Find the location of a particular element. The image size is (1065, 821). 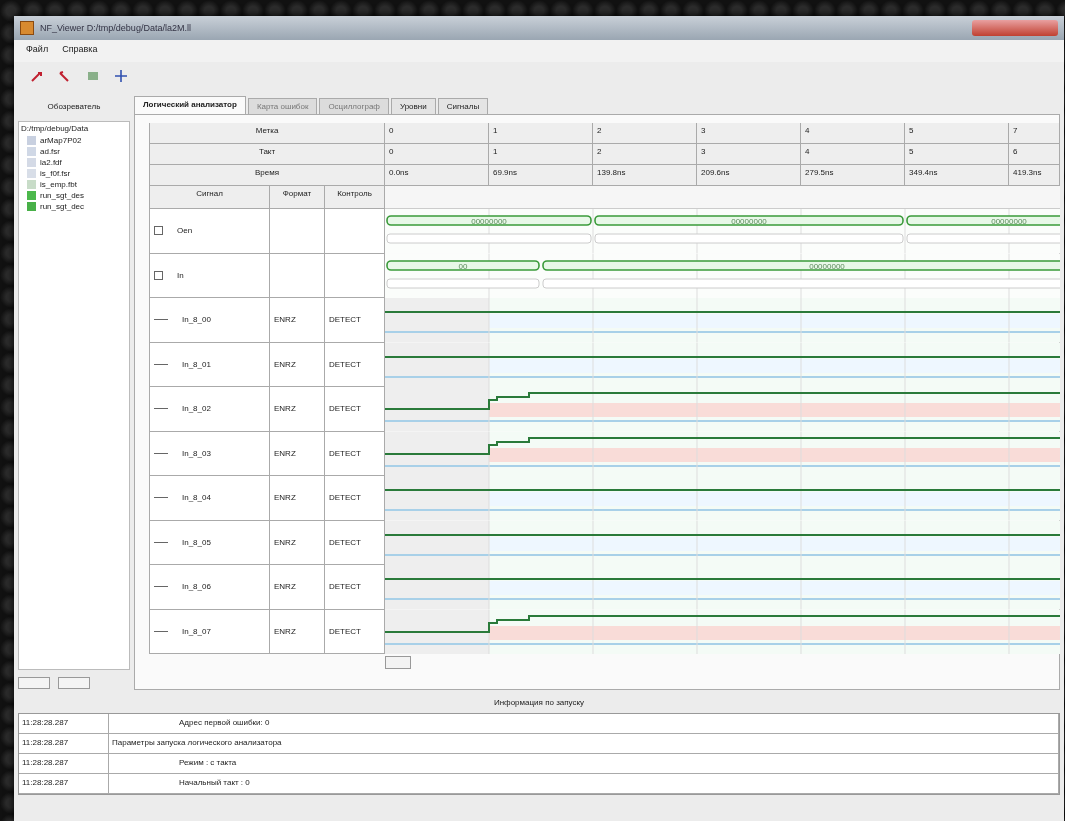

header-label: Метка is located at coordinates (267, 133).